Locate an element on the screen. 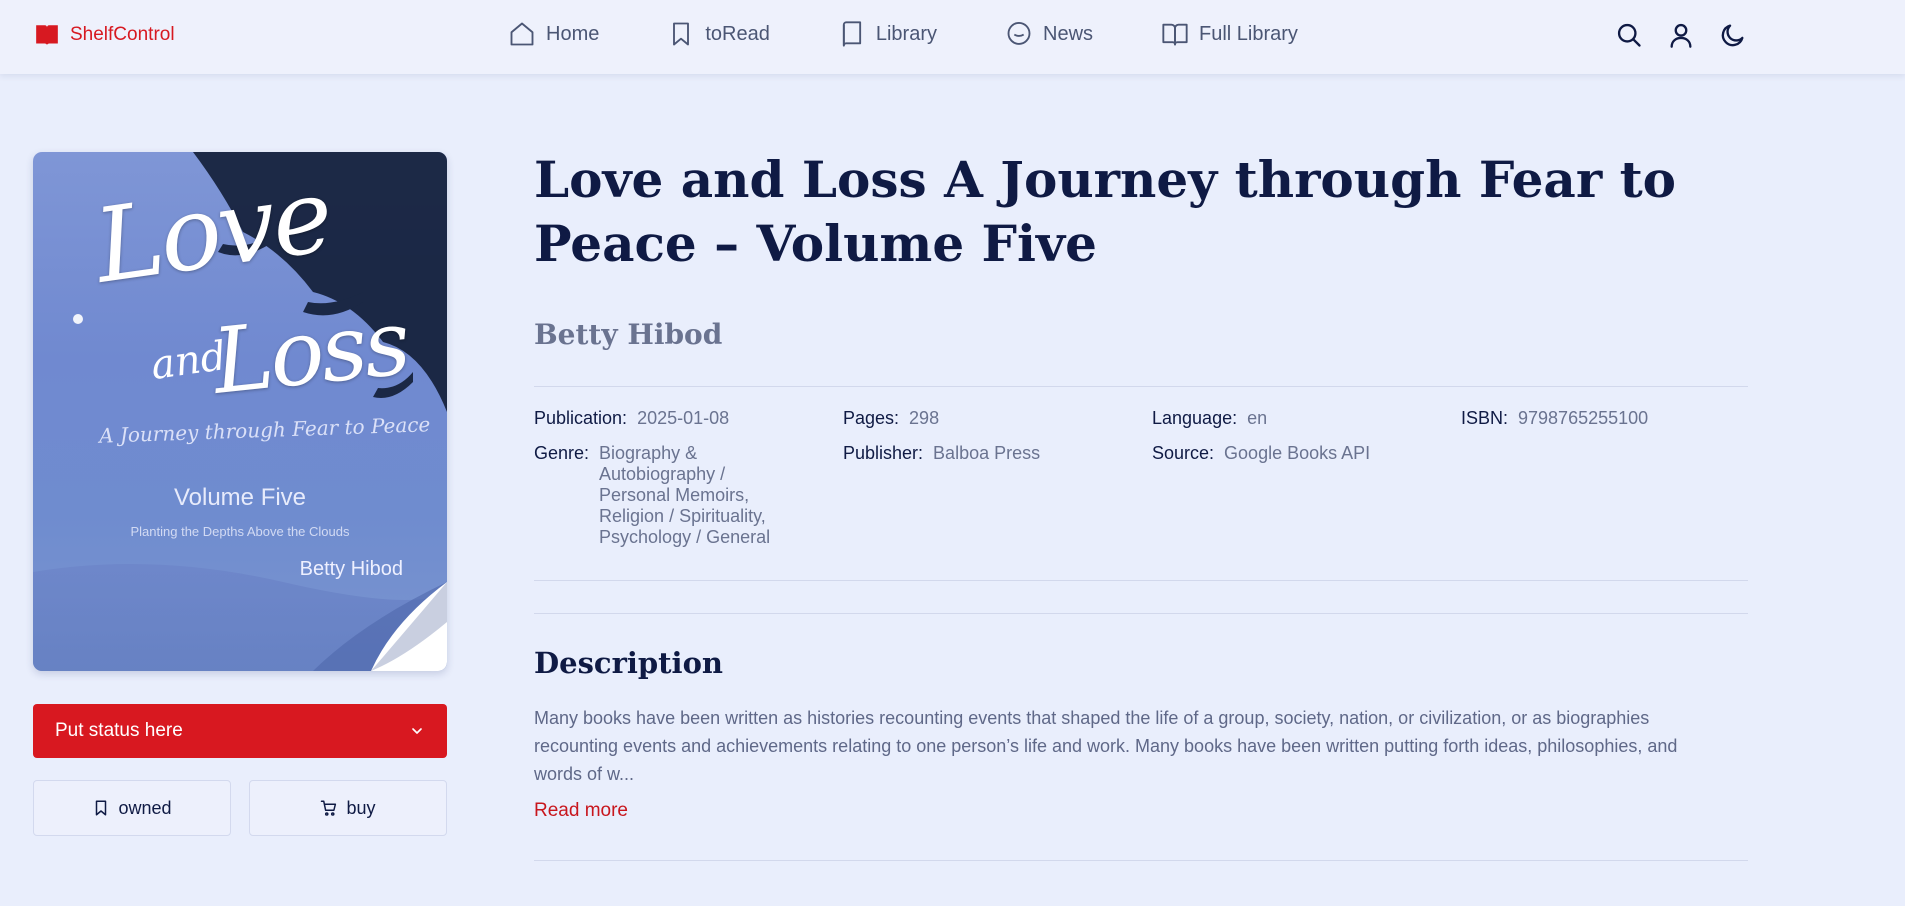 The image size is (1905, 906). meta-publication: Publication: 2025-01-08 is located at coordinates (688, 418).